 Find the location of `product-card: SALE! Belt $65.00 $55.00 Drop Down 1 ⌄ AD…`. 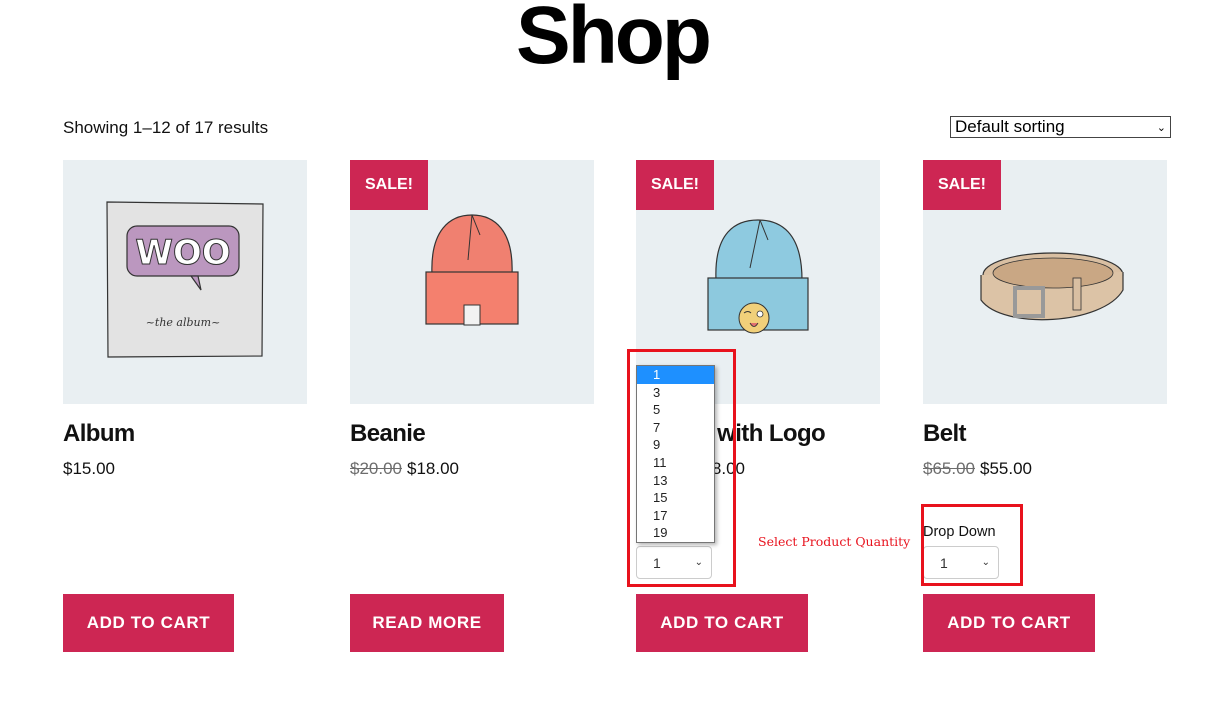

product-card: SALE! Belt $65.00 $55.00 Drop Down 1 ⌄ AD… is located at coordinates (1045, 406).